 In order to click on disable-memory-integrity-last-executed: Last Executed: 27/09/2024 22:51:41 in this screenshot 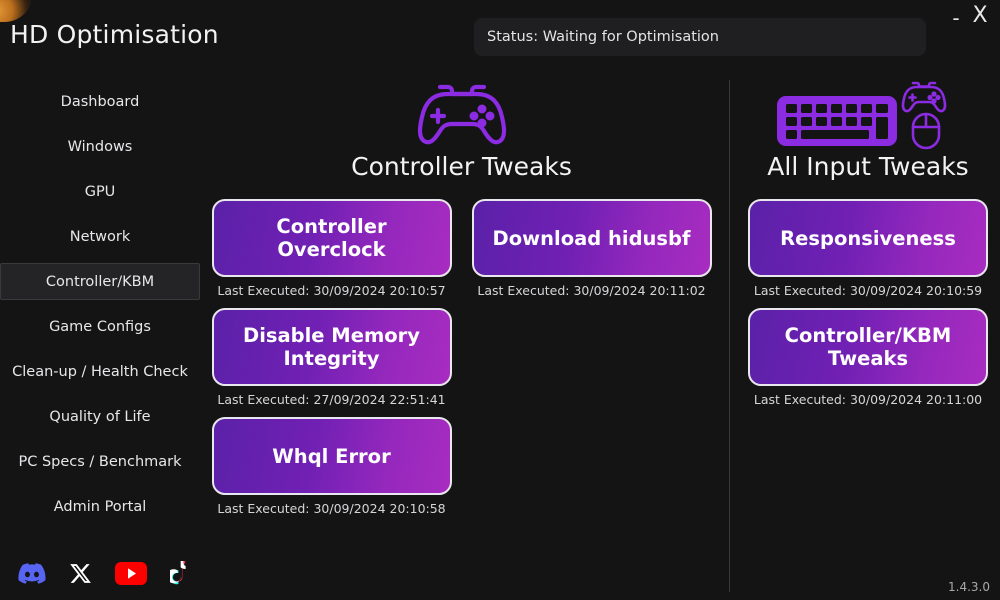, I will do `click(331, 399)`.